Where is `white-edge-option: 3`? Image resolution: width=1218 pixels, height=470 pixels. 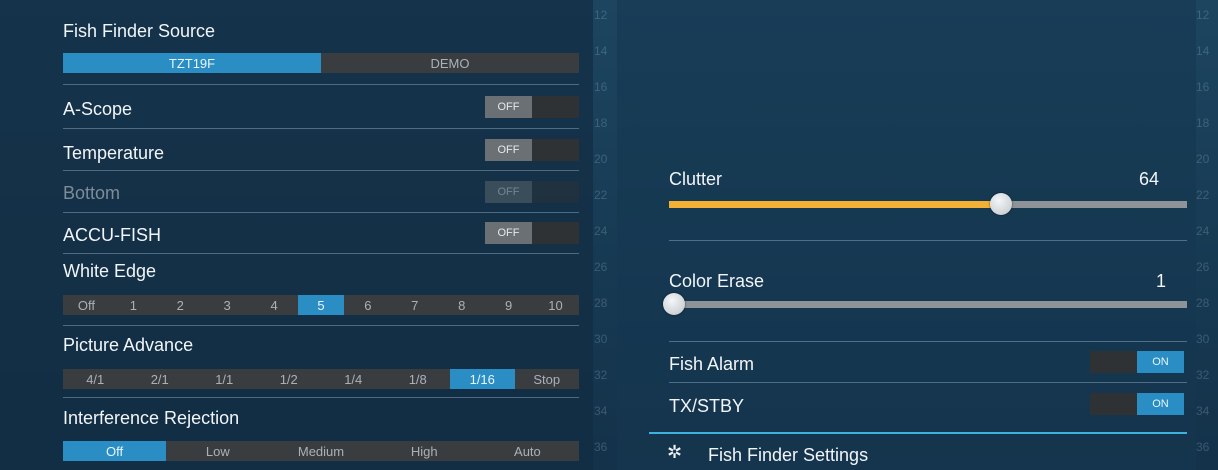 white-edge-option: 3 is located at coordinates (227, 305).